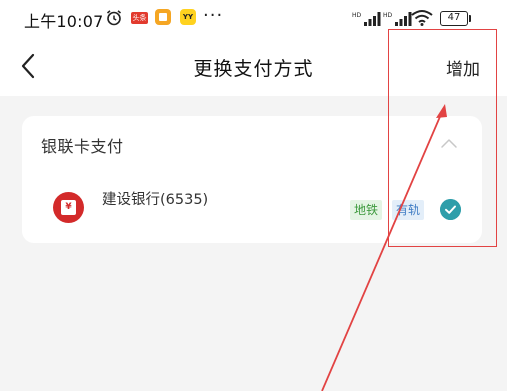 The width and height of the screenshot is (507, 391). Describe the element at coordinates (188, 17) in the screenshot. I see `yellow-app-icon: YY` at that location.